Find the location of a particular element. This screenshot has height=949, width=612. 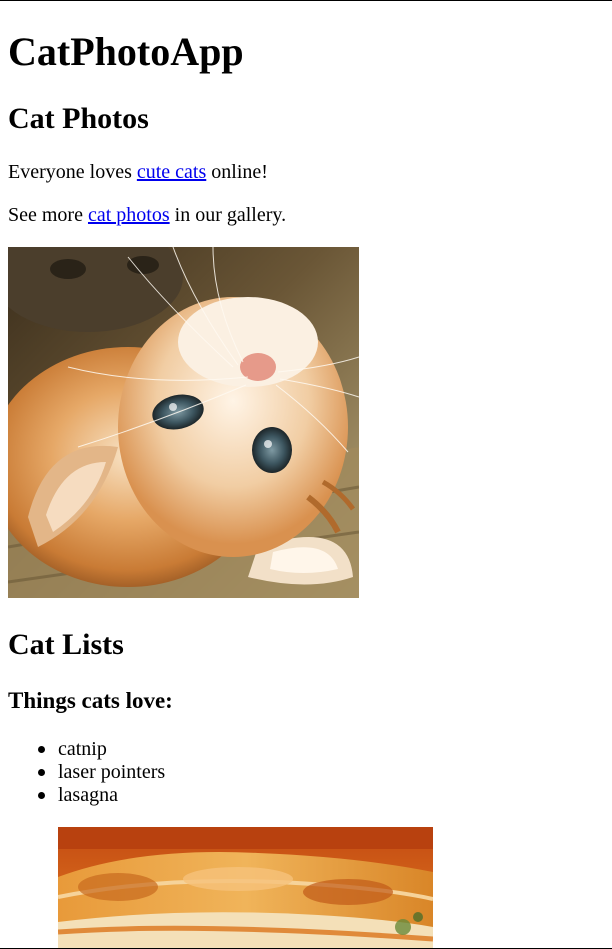

lasagna-image is located at coordinates (245, 887).